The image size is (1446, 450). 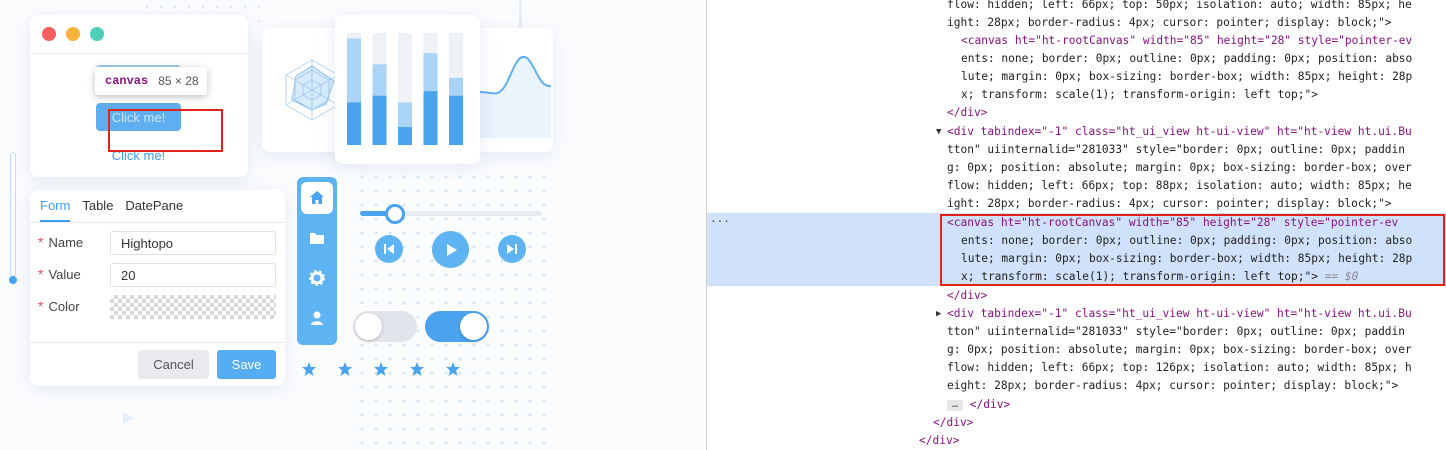 I want to click on tooltip-size: 85 × 28, so click(x=178, y=81).